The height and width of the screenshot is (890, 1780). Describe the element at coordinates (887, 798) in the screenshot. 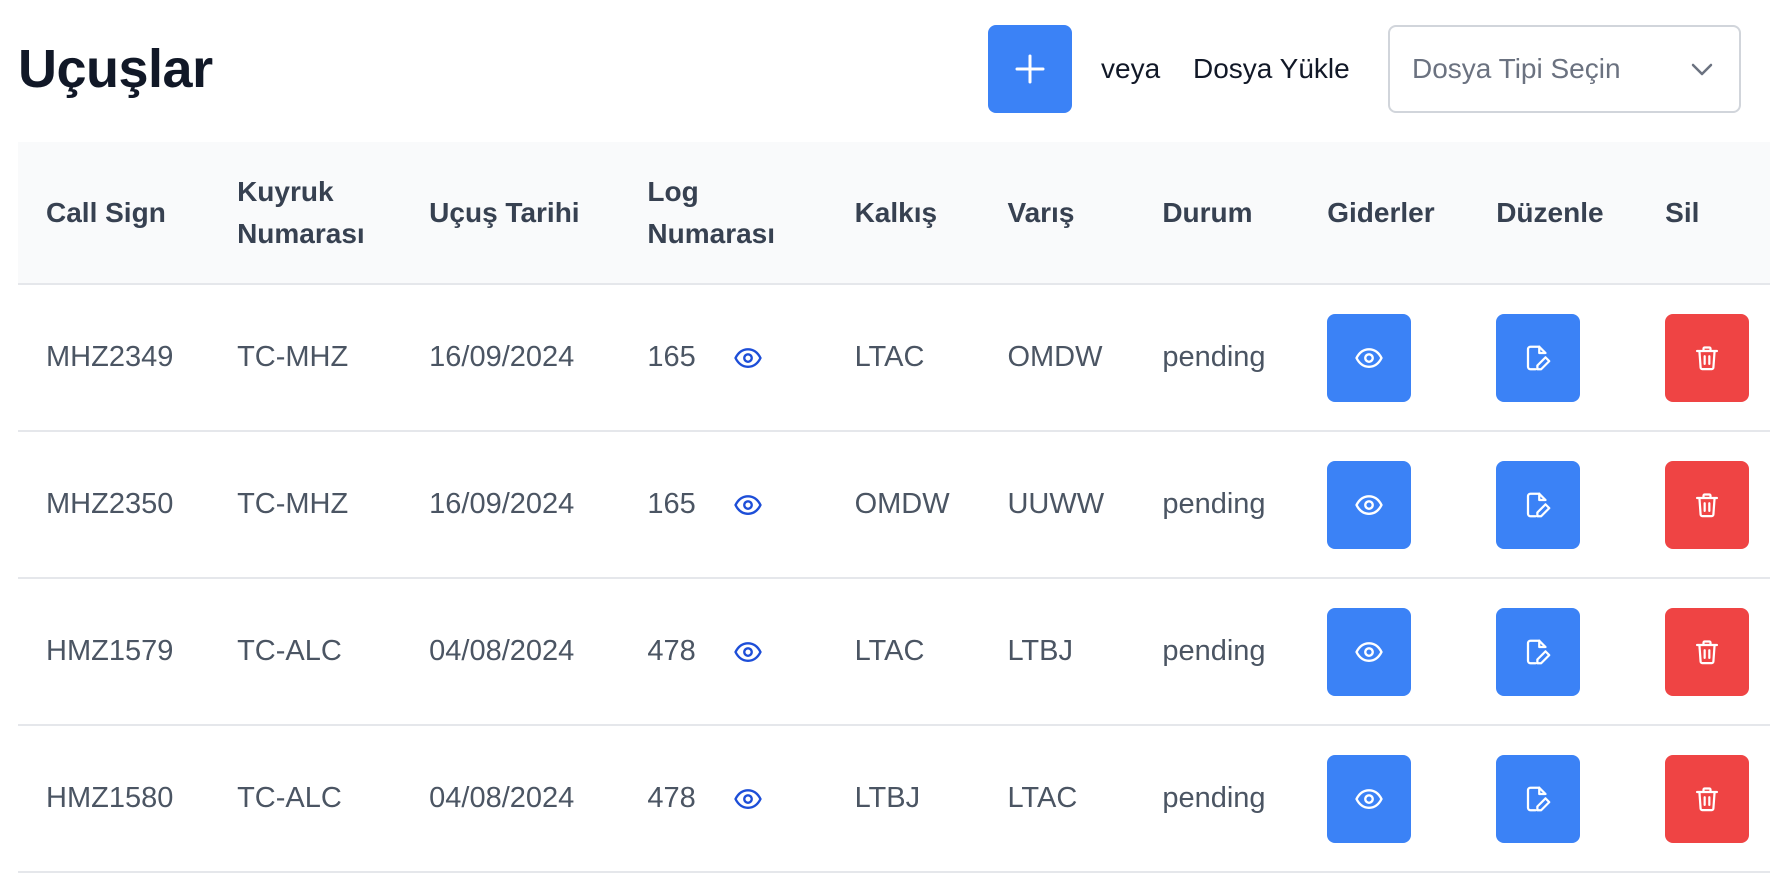

I see `cell-departure: LTBJ` at that location.